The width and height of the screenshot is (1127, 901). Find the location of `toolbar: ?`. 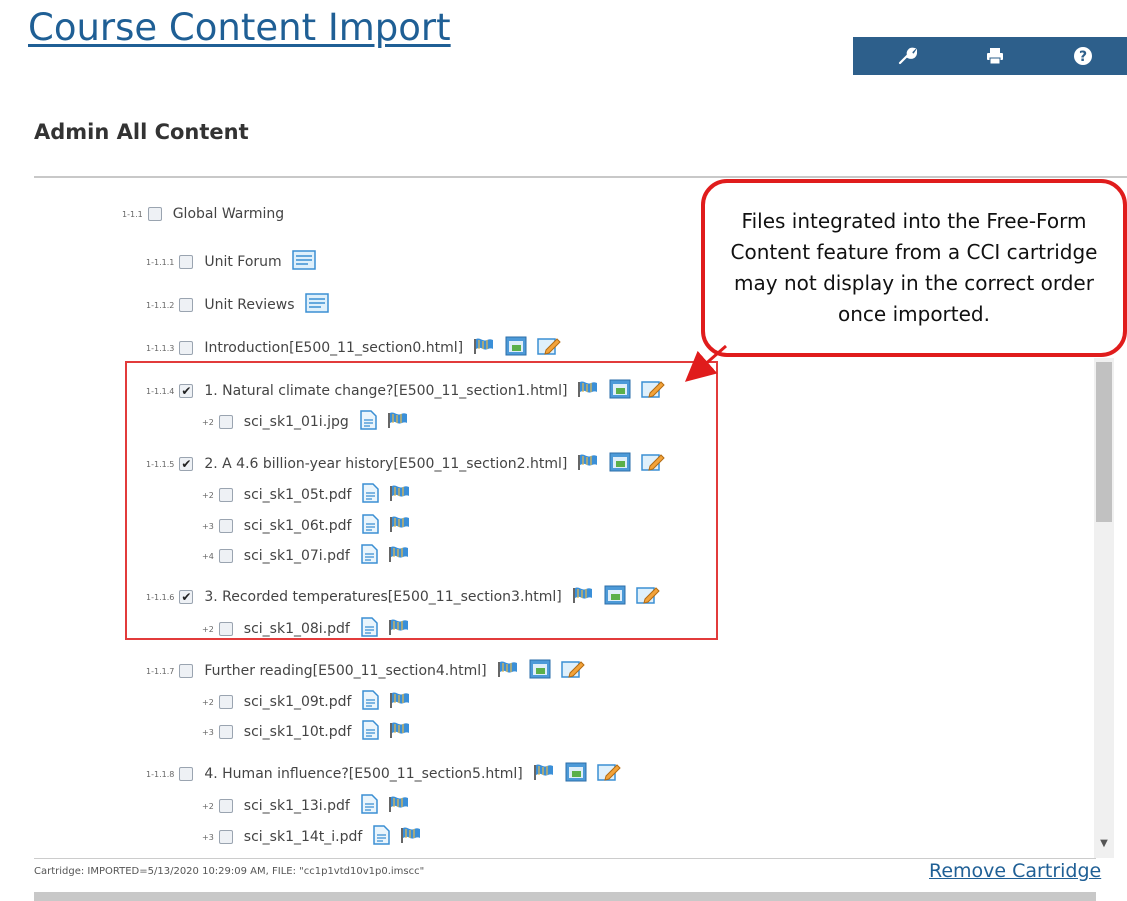

toolbar: ? is located at coordinates (990, 56).